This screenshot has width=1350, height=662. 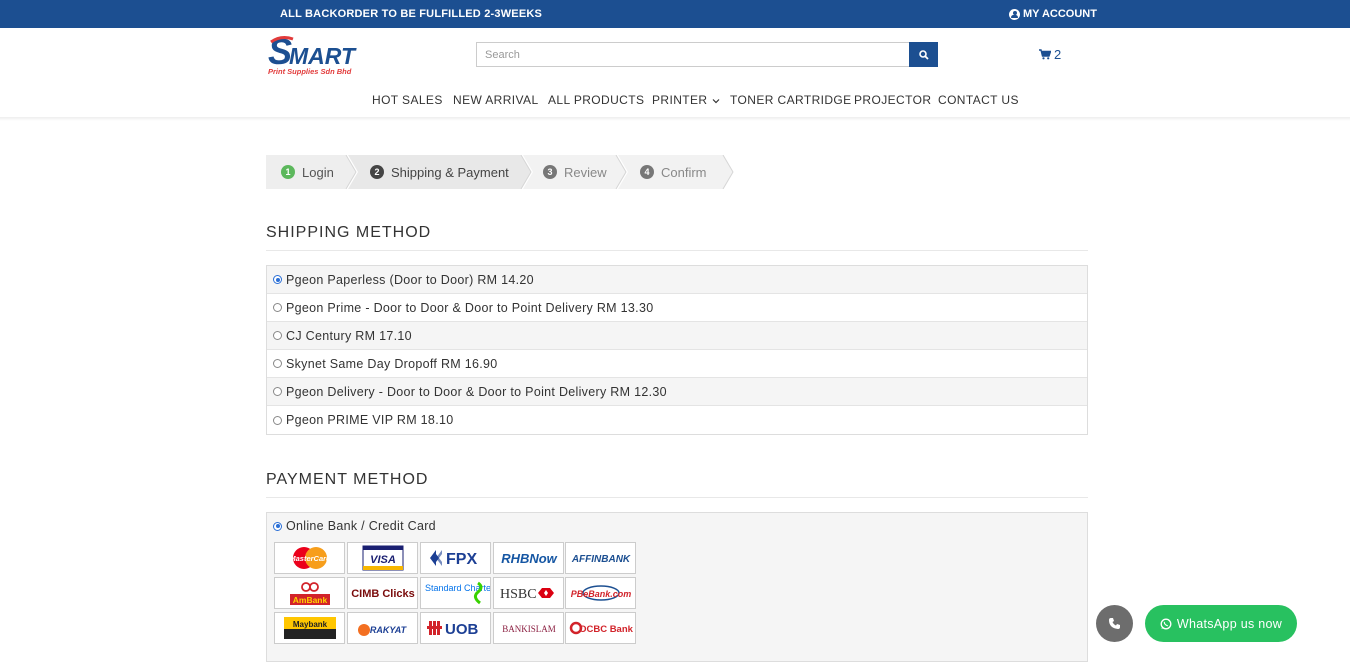 I want to click on step-shipping-payment: 2 Shipping & Payment, so click(x=439, y=172).